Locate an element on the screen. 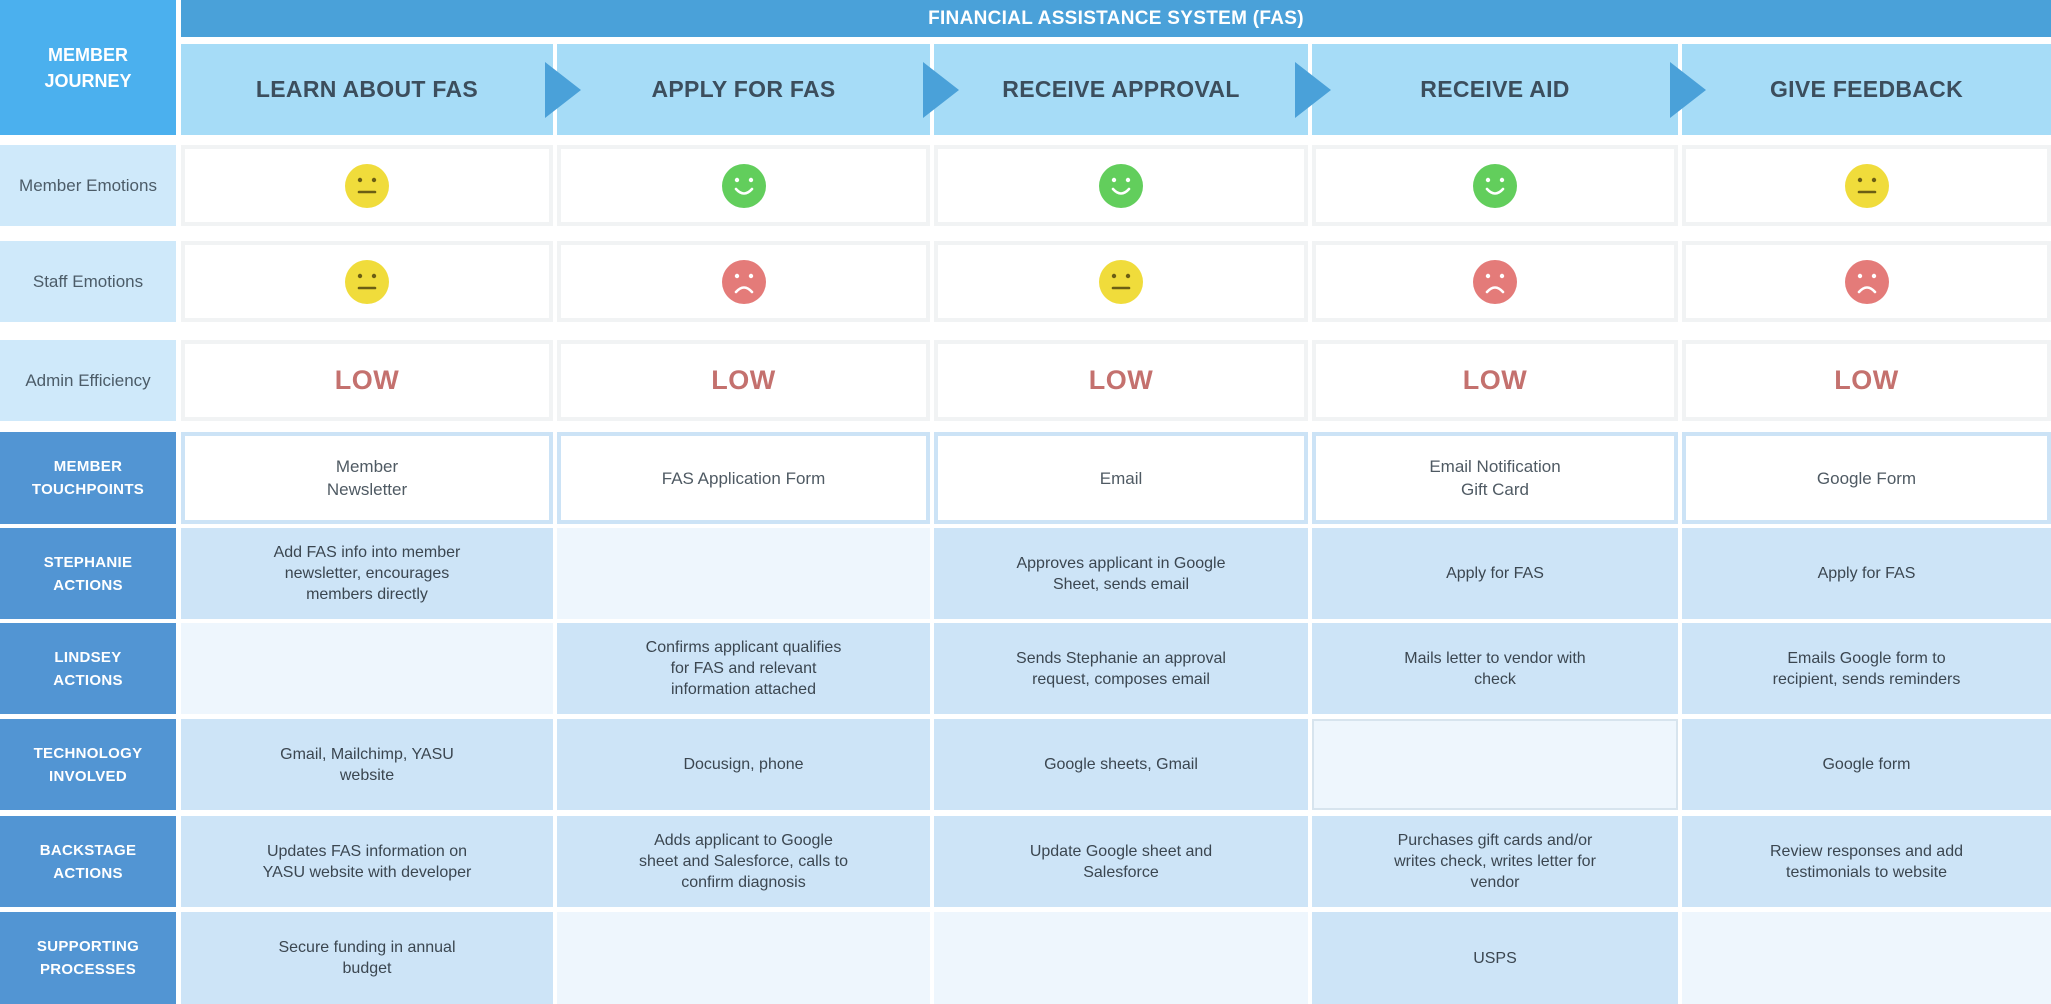  row-label-member-emotions: Member Emotions is located at coordinates (88, 185).